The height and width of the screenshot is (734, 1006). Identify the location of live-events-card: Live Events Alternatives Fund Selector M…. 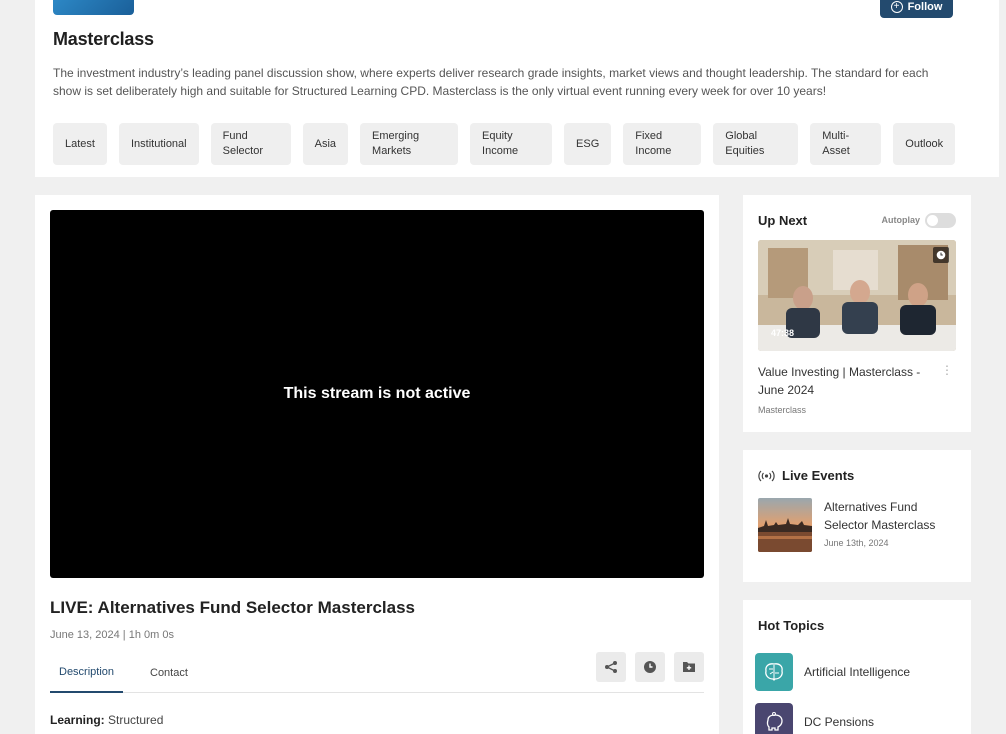
(857, 516).